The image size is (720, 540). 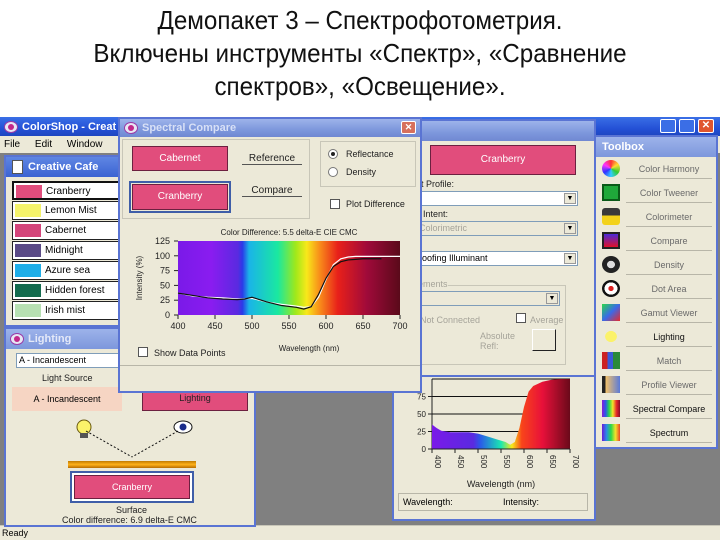 What do you see at coordinates (180, 197) in the screenshot?
I see `compare-swatch: Cranberry` at bounding box center [180, 197].